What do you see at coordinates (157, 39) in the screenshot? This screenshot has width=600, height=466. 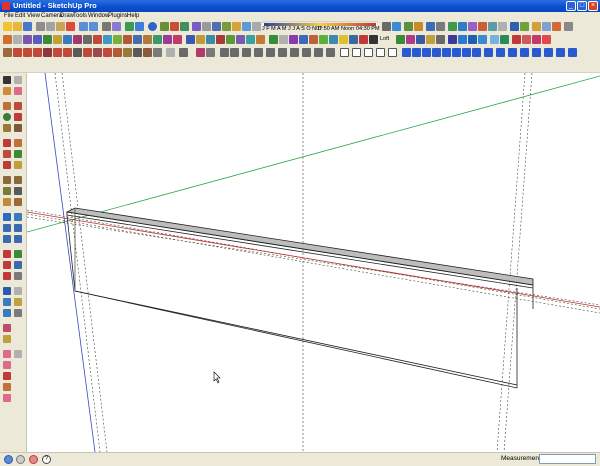 I see `trim-icon` at bounding box center [157, 39].